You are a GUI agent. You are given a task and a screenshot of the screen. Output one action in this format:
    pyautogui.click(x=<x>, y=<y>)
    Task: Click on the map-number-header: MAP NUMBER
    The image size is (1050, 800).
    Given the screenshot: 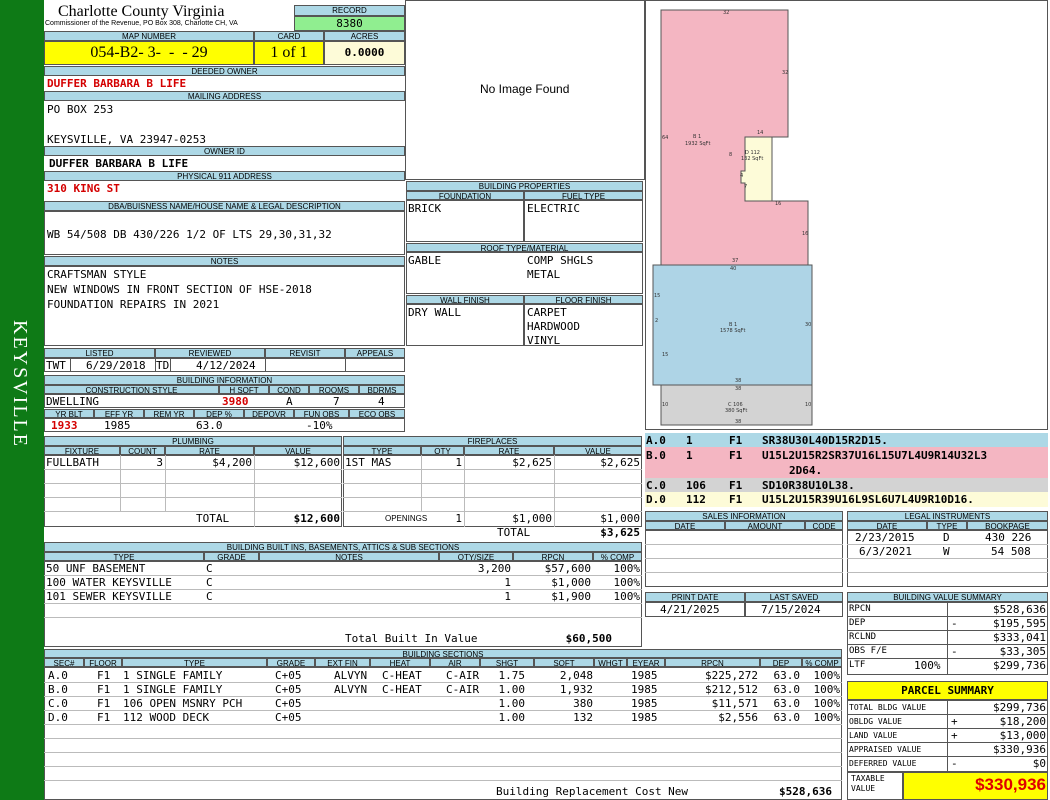 What is the action you would take?
    pyautogui.click(x=149, y=36)
    